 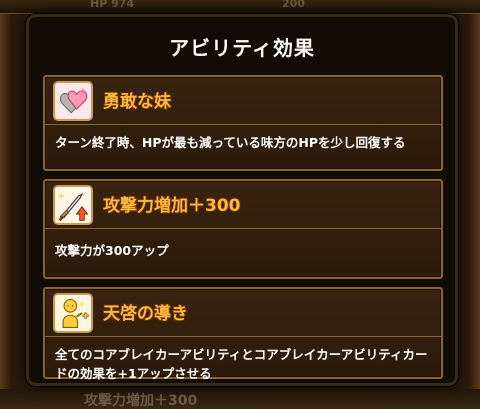 What do you see at coordinates (243, 205) in the screenshot?
I see `ability-card-header: 攻撃力増加＋300` at bounding box center [243, 205].